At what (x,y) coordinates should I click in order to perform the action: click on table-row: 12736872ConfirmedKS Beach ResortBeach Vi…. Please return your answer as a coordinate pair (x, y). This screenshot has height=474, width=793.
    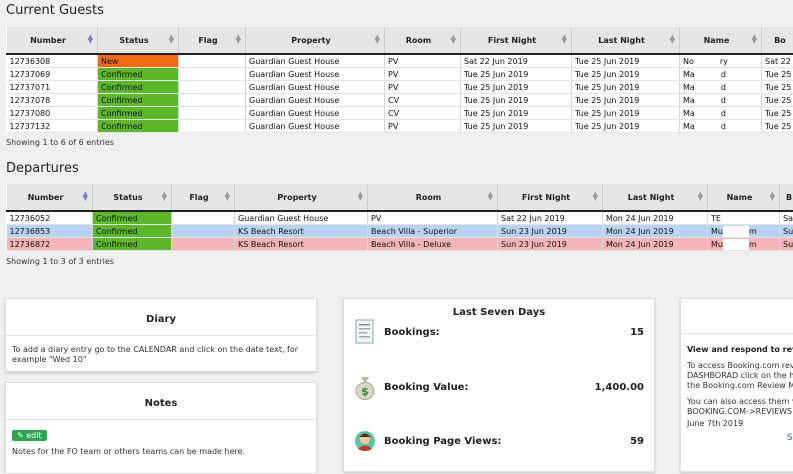
    Looking at the image, I should click on (400, 244).